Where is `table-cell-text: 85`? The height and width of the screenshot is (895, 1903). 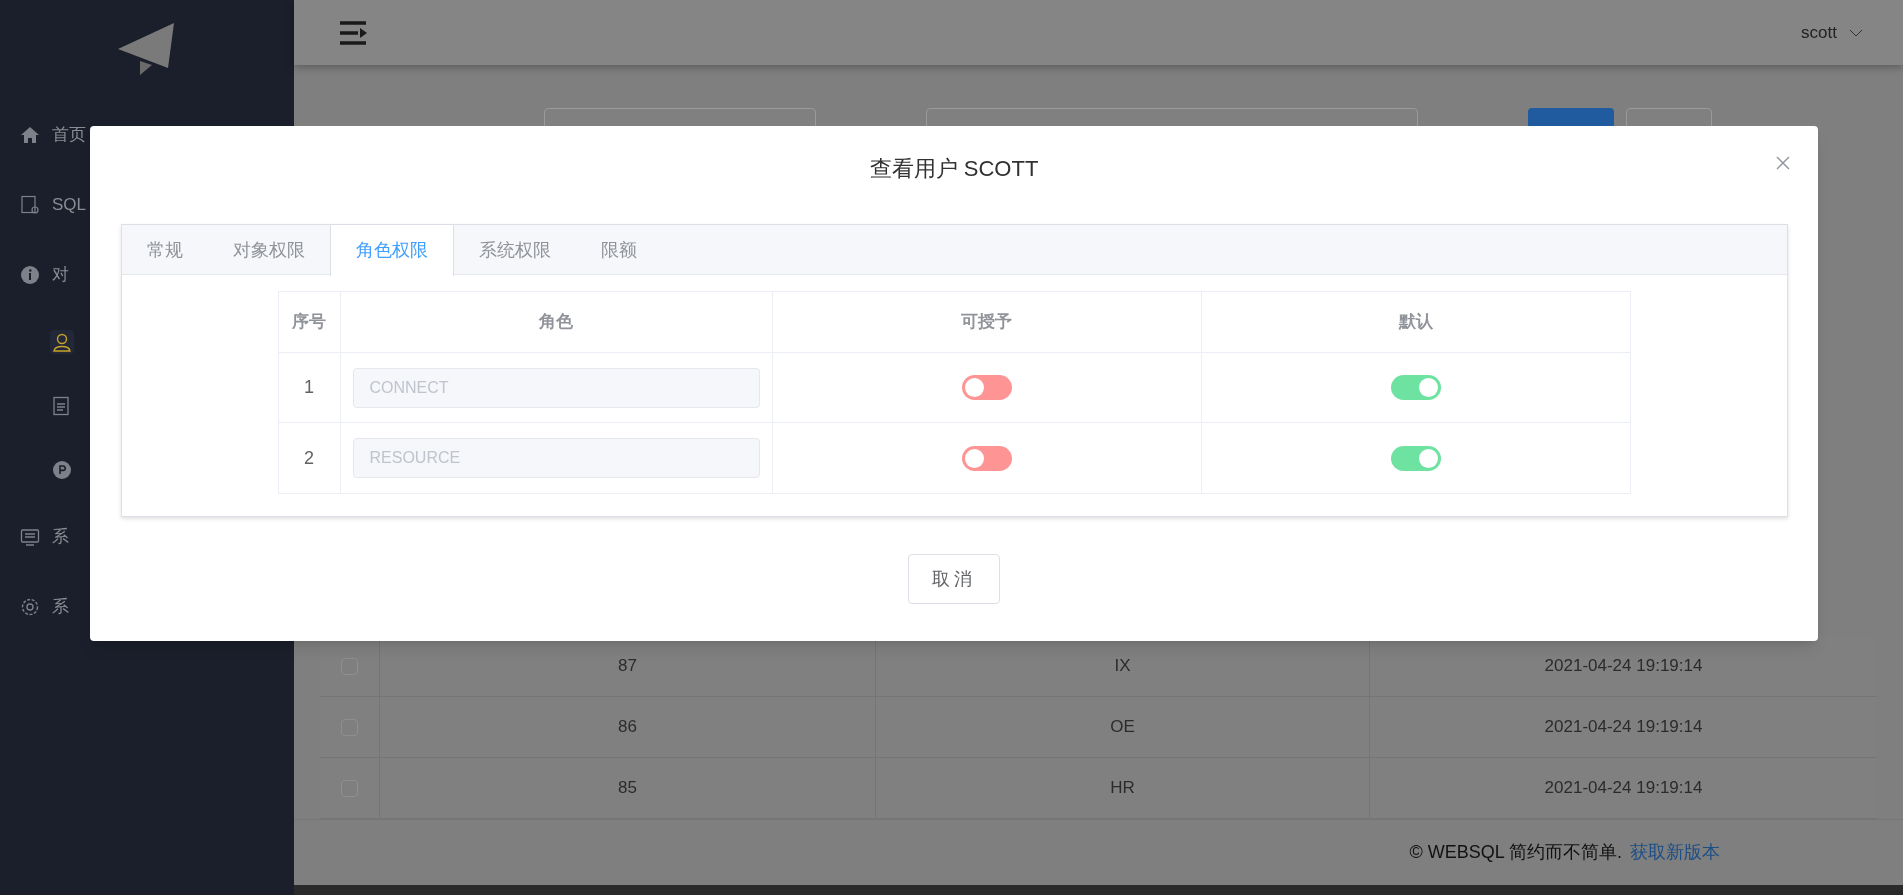 table-cell-text: 85 is located at coordinates (627, 788).